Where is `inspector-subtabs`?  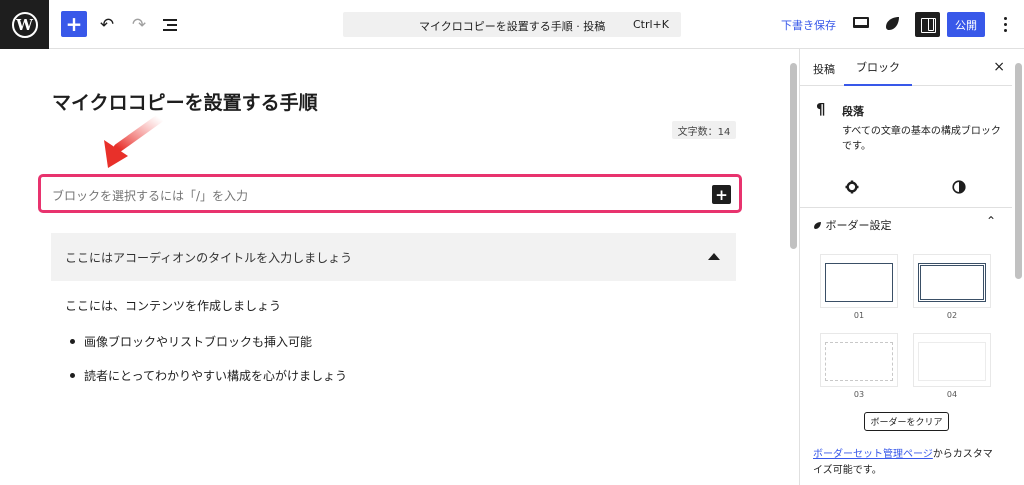
inspector-subtabs is located at coordinates (906, 188).